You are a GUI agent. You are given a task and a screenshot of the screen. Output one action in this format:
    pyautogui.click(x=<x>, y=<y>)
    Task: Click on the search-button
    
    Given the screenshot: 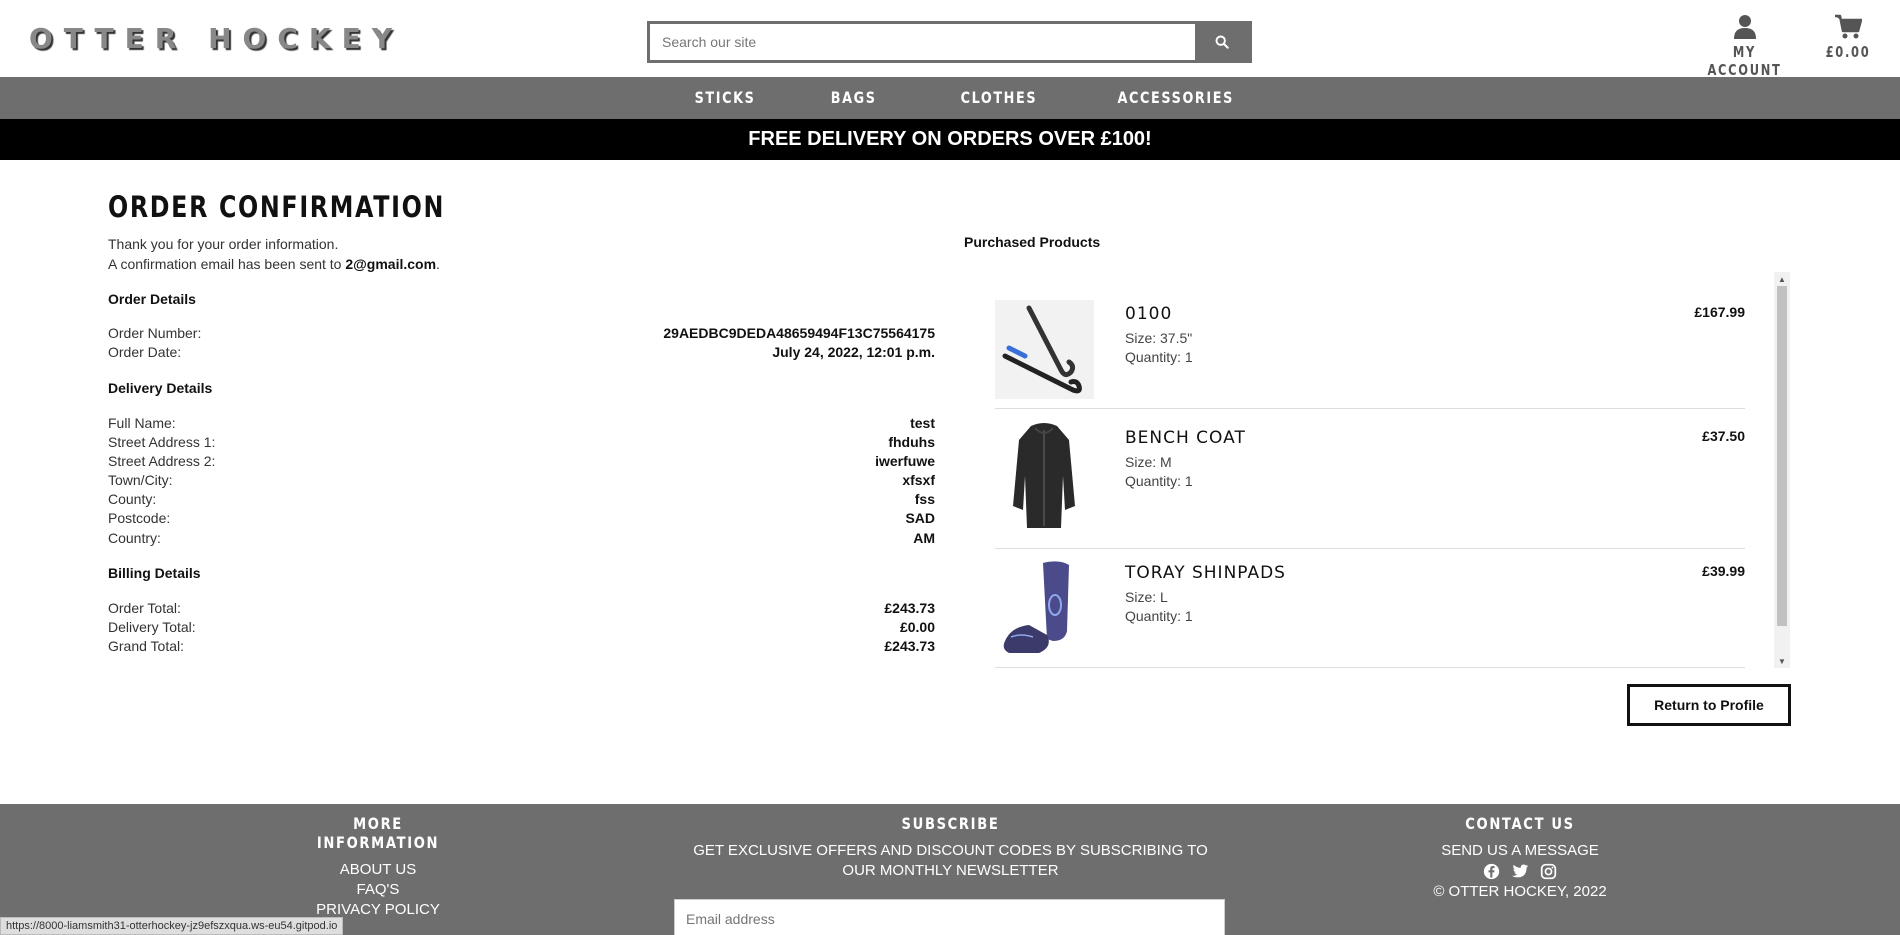 What is the action you would take?
    pyautogui.click(x=1222, y=42)
    